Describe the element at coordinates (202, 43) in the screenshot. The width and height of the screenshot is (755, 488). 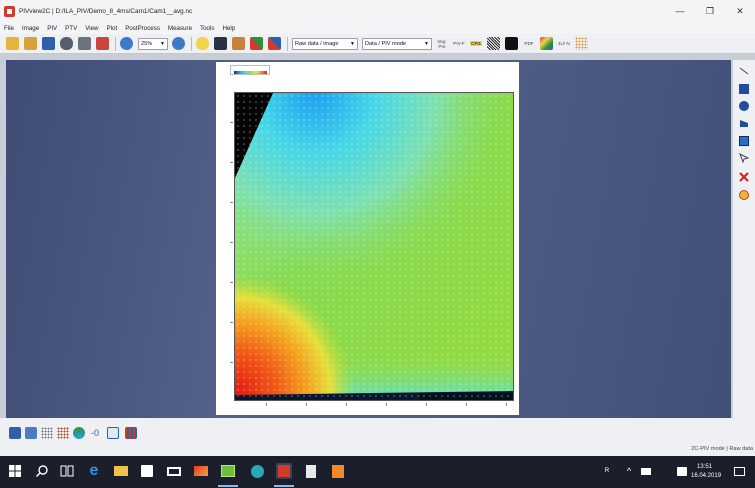
I see `lightbulb-icon` at that location.